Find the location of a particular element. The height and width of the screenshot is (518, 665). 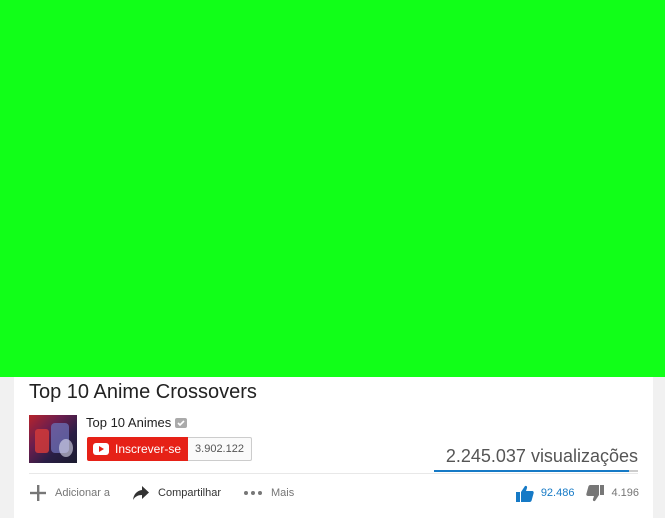

more-button: Mais is located at coordinates (268, 493).